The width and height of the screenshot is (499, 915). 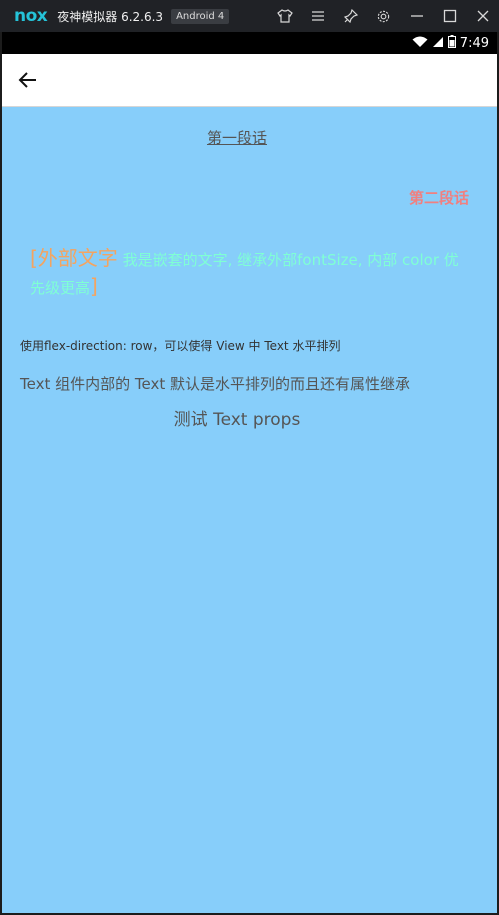 I want to click on minimize-icon, so click(x=416, y=16).